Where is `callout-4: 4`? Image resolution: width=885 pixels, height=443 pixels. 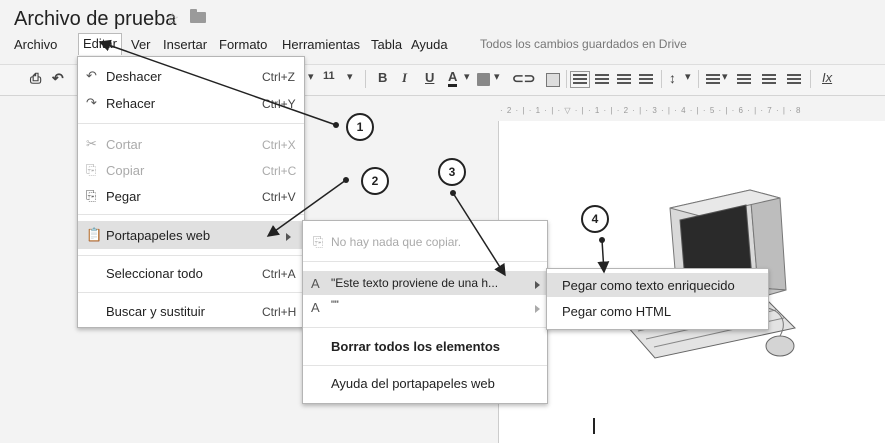 callout-4: 4 is located at coordinates (595, 219).